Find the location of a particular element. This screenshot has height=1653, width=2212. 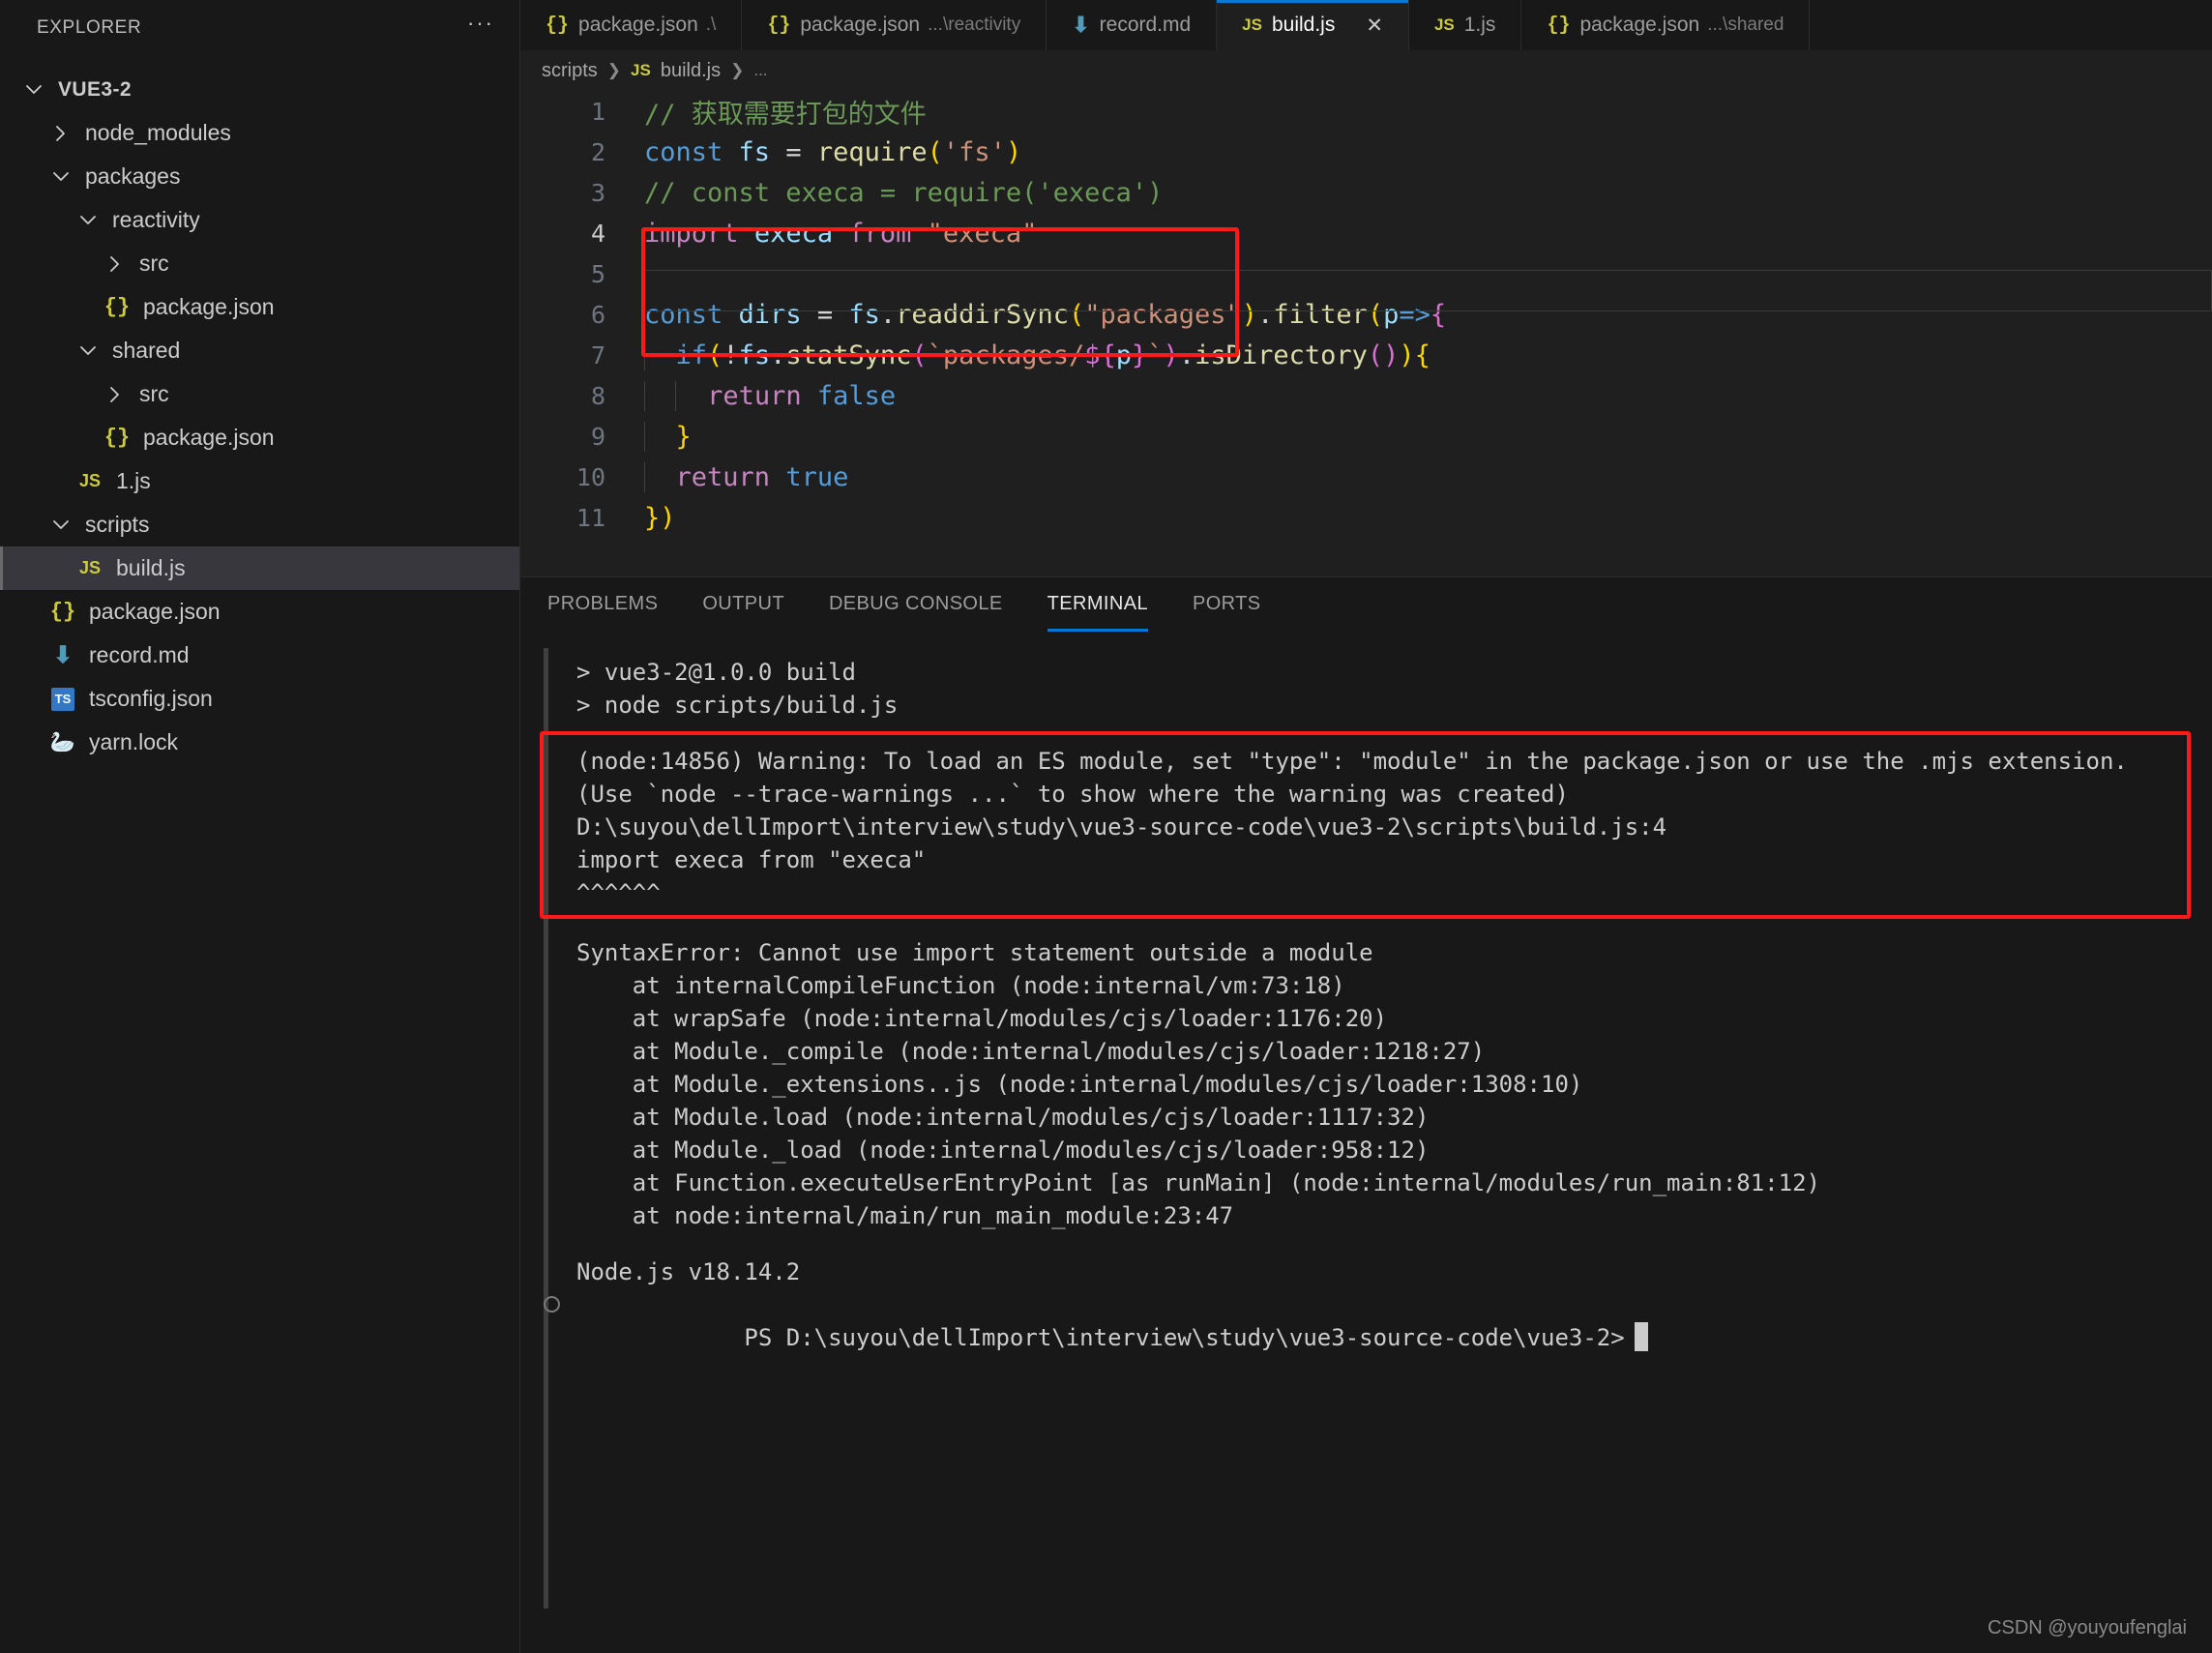

code-line-11: 11}) is located at coordinates (1366, 518).